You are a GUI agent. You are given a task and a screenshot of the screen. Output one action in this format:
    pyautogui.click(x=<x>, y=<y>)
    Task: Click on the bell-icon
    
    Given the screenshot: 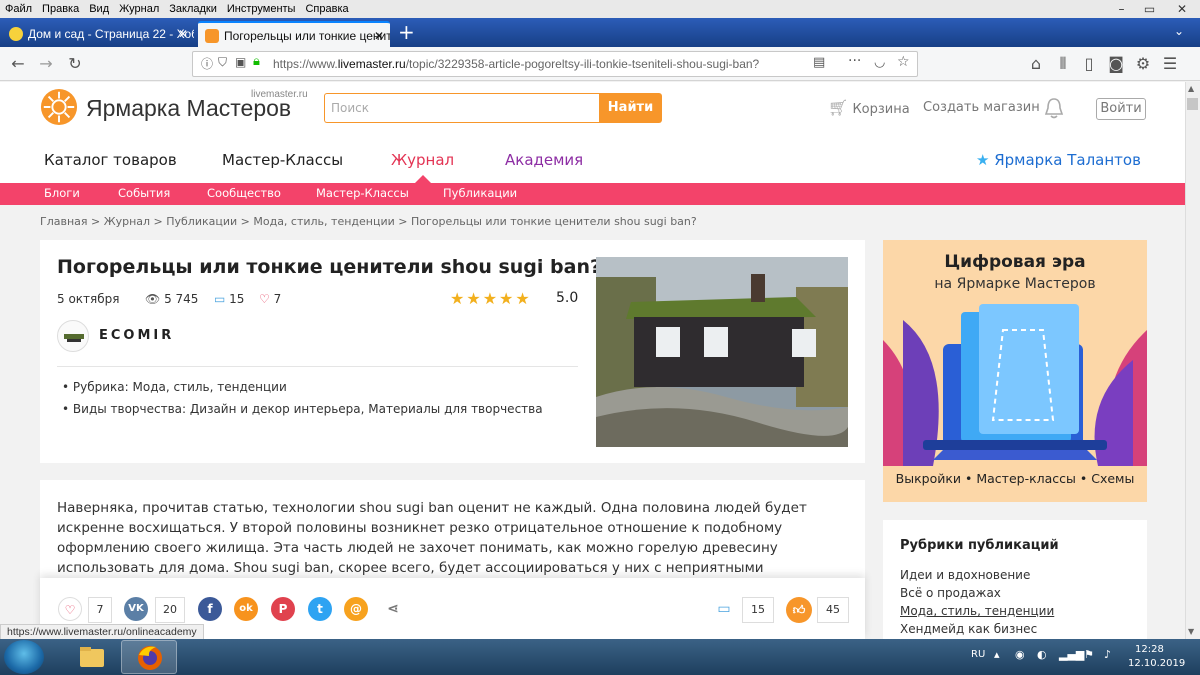 What is the action you would take?
    pyautogui.click(x=1054, y=108)
    